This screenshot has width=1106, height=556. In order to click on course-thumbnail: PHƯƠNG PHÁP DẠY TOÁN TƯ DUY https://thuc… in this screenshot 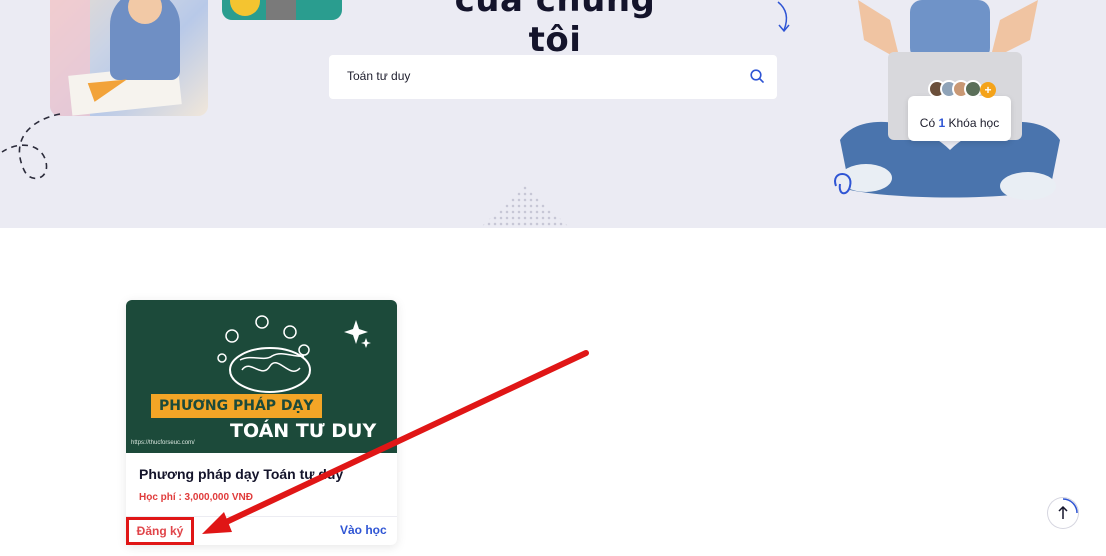, I will do `click(261, 376)`.